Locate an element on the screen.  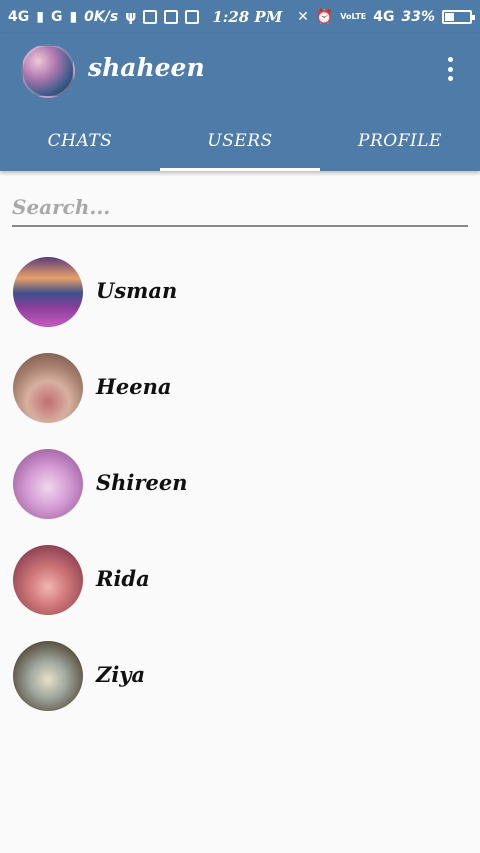
signal-icon-1: ▮ is located at coordinates (40, 16).